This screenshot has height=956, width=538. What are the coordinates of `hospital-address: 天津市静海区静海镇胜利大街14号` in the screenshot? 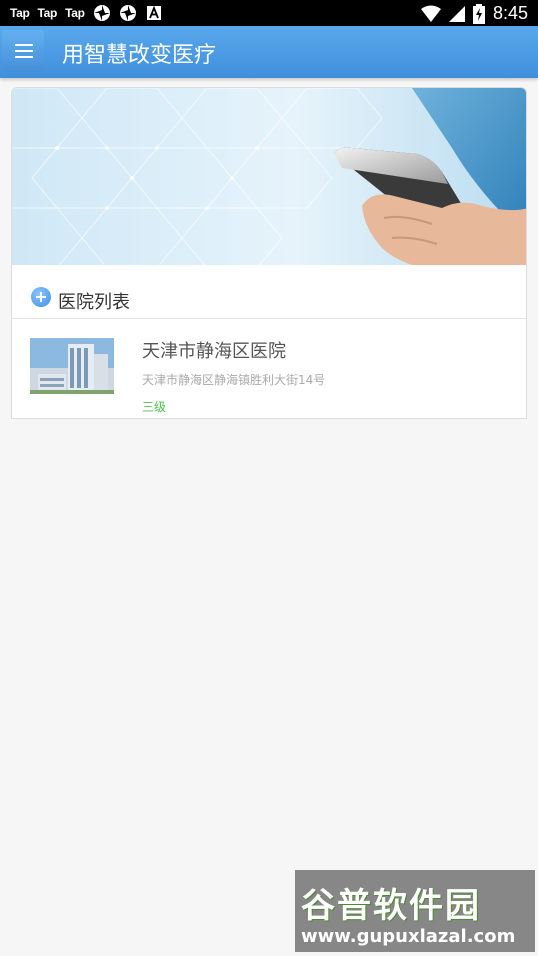 It's located at (234, 380).